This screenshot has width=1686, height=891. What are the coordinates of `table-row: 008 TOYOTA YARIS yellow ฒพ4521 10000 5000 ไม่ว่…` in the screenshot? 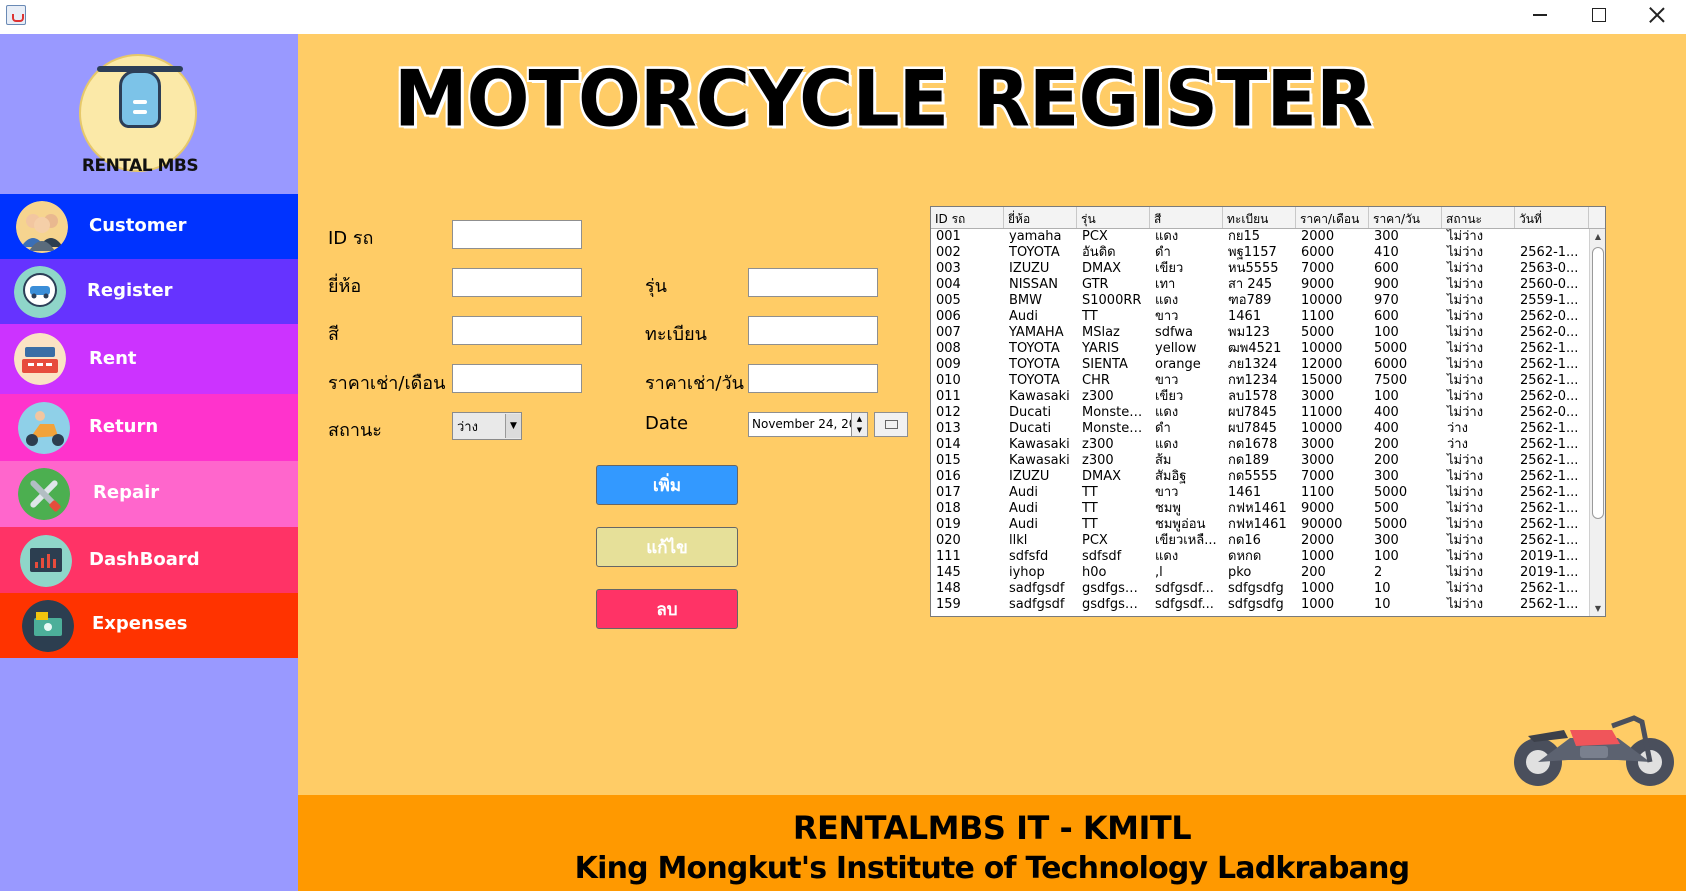 It's located at (1260, 349).